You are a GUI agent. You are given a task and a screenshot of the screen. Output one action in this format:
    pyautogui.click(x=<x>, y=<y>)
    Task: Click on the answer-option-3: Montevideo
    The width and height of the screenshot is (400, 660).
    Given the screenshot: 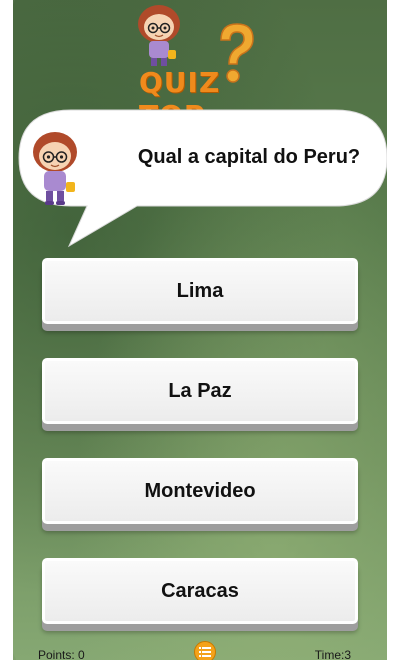 What is the action you would take?
    pyautogui.click(x=200, y=491)
    